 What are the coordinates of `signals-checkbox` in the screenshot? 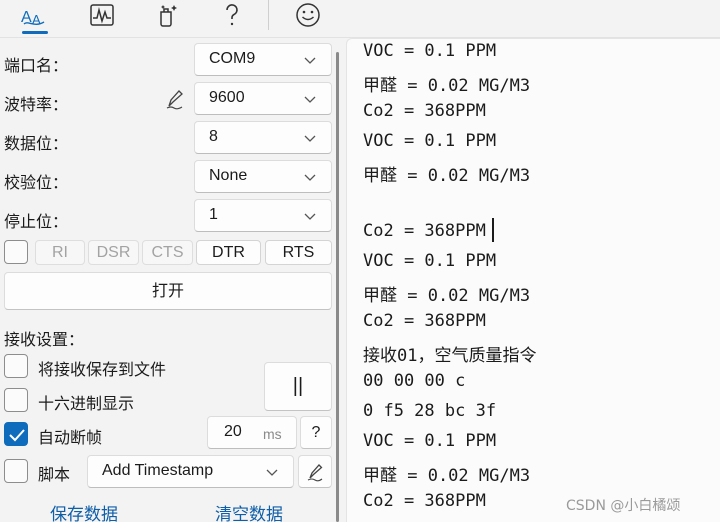 It's located at (16, 252).